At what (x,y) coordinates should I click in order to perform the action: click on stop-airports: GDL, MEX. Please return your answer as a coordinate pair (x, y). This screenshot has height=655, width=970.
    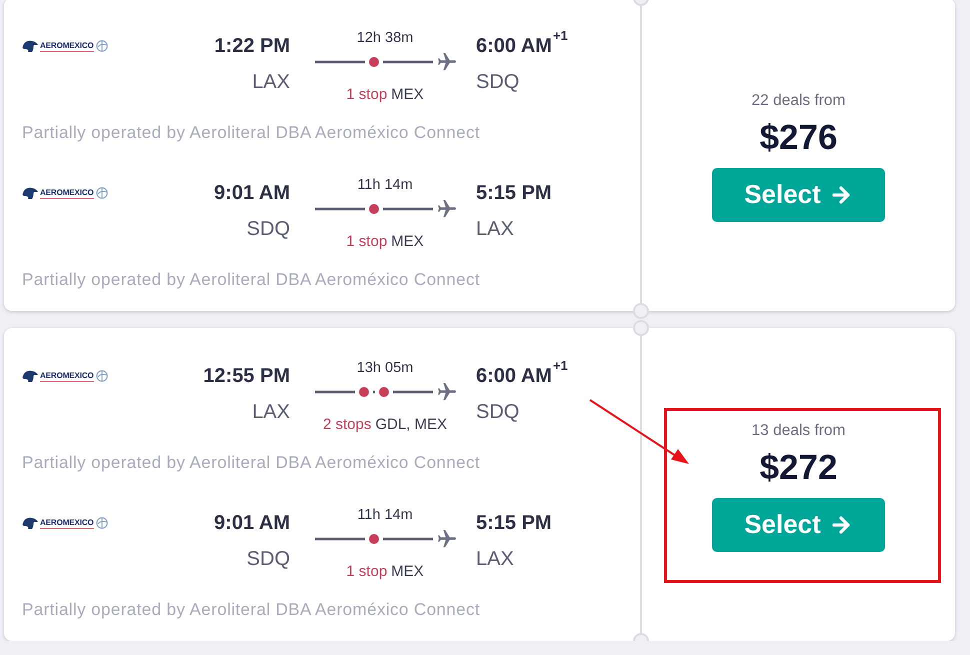
    Looking at the image, I should click on (411, 425).